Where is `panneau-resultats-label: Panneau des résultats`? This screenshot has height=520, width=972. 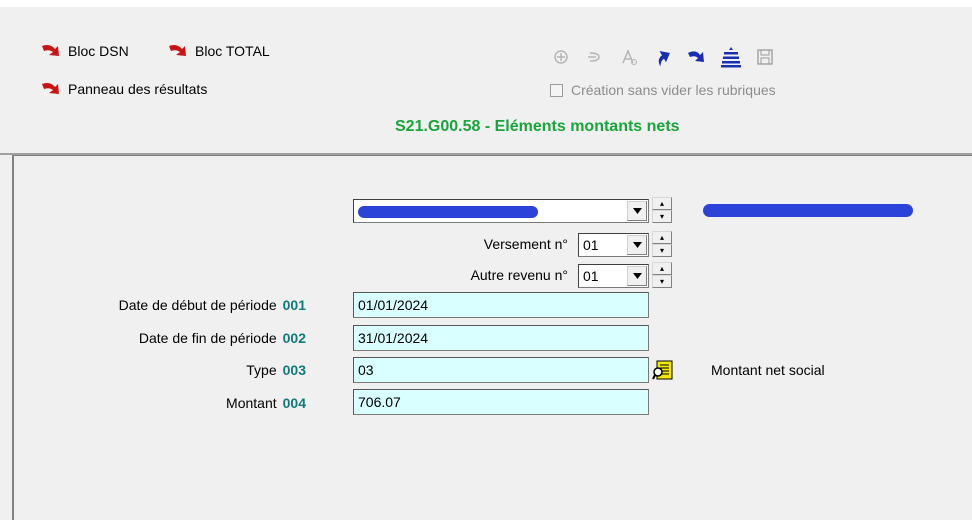
panneau-resultats-label: Panneau des résultats is located at coordinates (138, 89).